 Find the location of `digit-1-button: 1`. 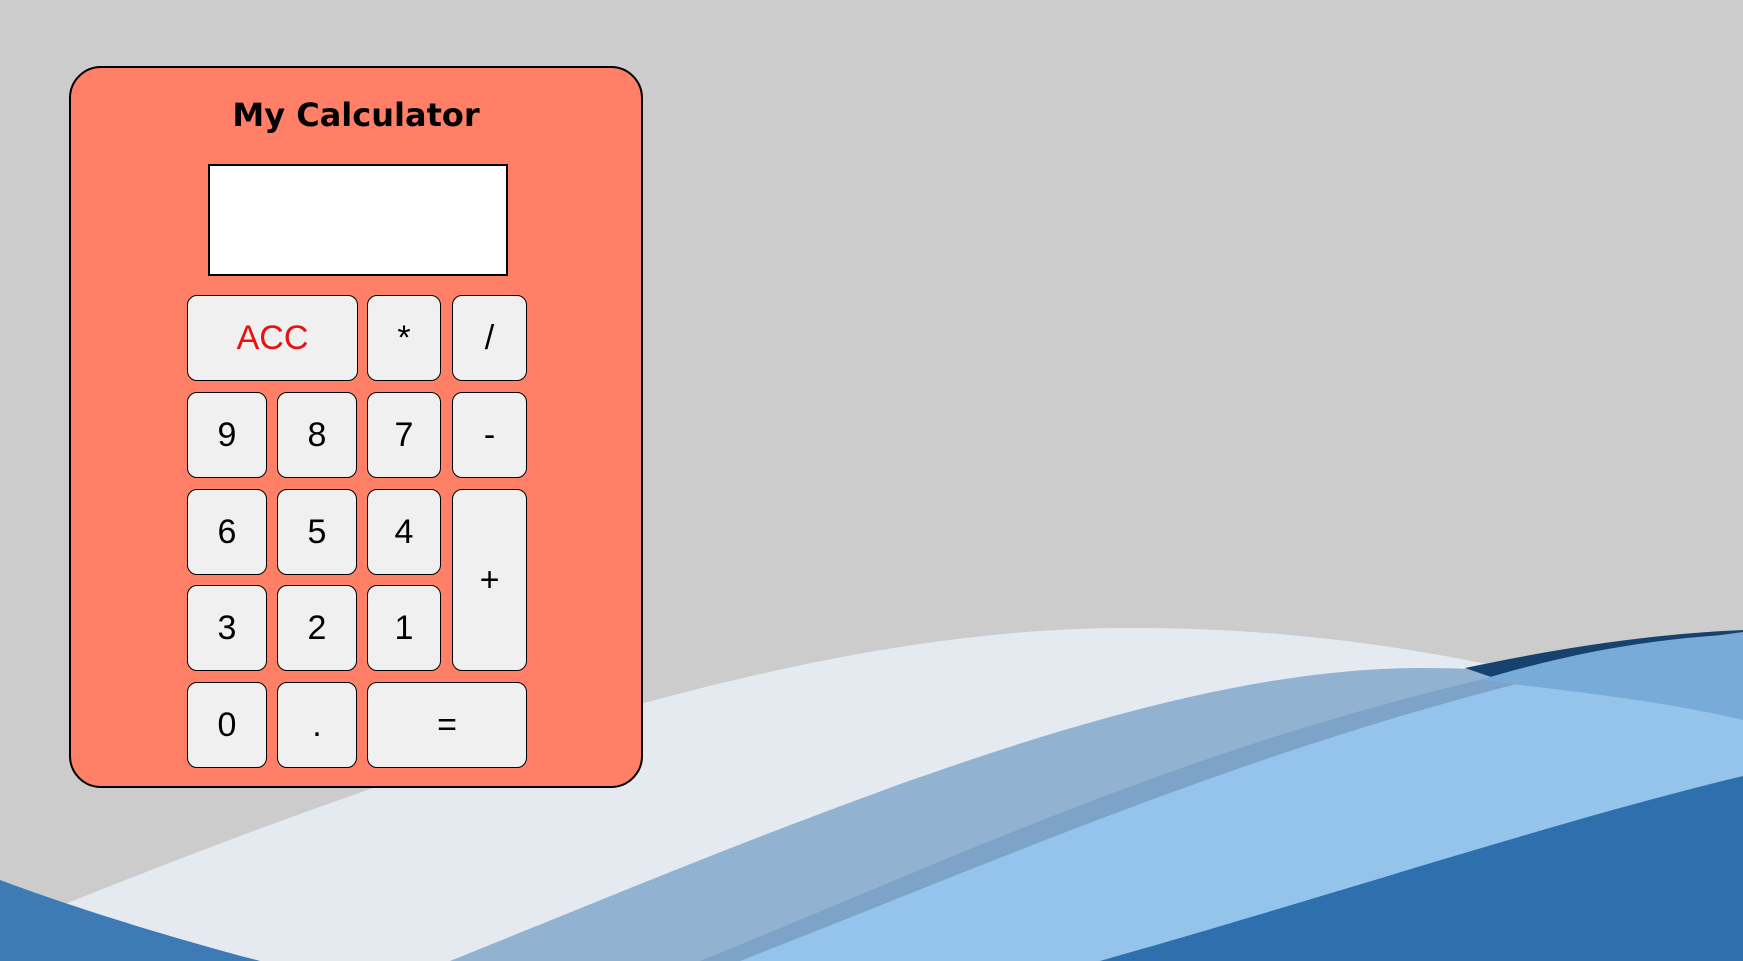

digit-1-button: 1 is located at coordinates (404, 628).